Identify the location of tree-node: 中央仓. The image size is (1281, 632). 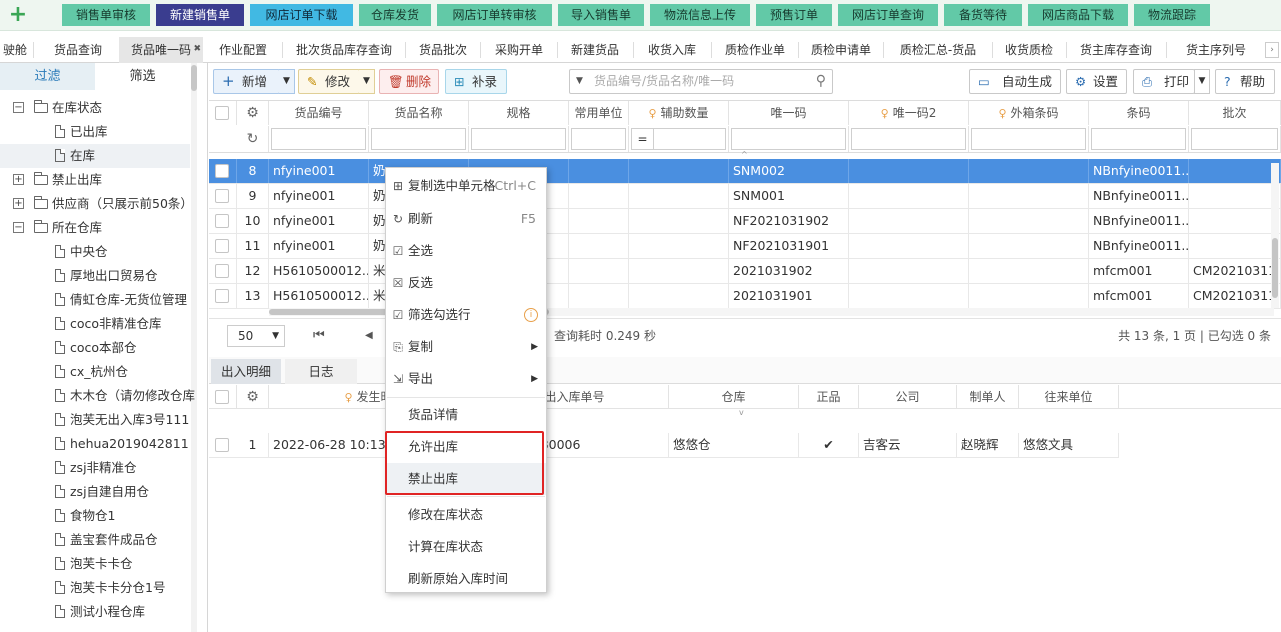
(95, 252).